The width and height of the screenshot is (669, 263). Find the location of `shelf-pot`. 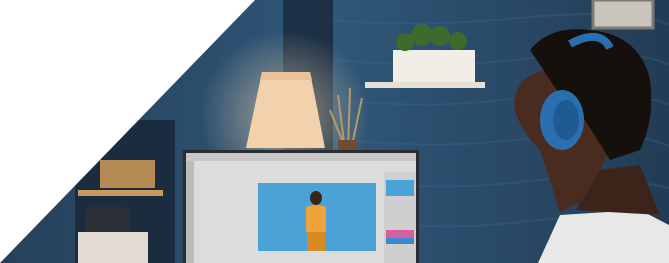

shelf-pot is located at coordinates (434, 66).